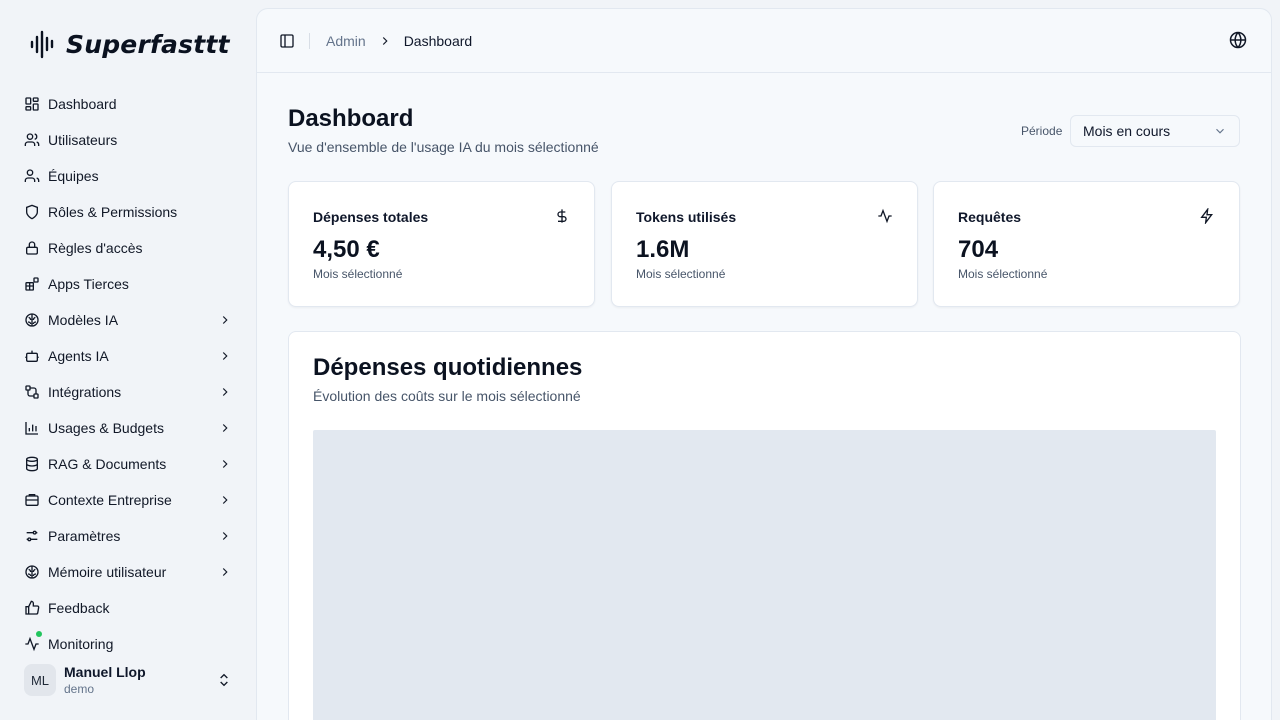 Image resolution: width=1280 pixels, height=720 pixels. What do you see at coordinates (32, 320) in the screenshot?
I see `brain-icon` at bounding box center [32, 320].